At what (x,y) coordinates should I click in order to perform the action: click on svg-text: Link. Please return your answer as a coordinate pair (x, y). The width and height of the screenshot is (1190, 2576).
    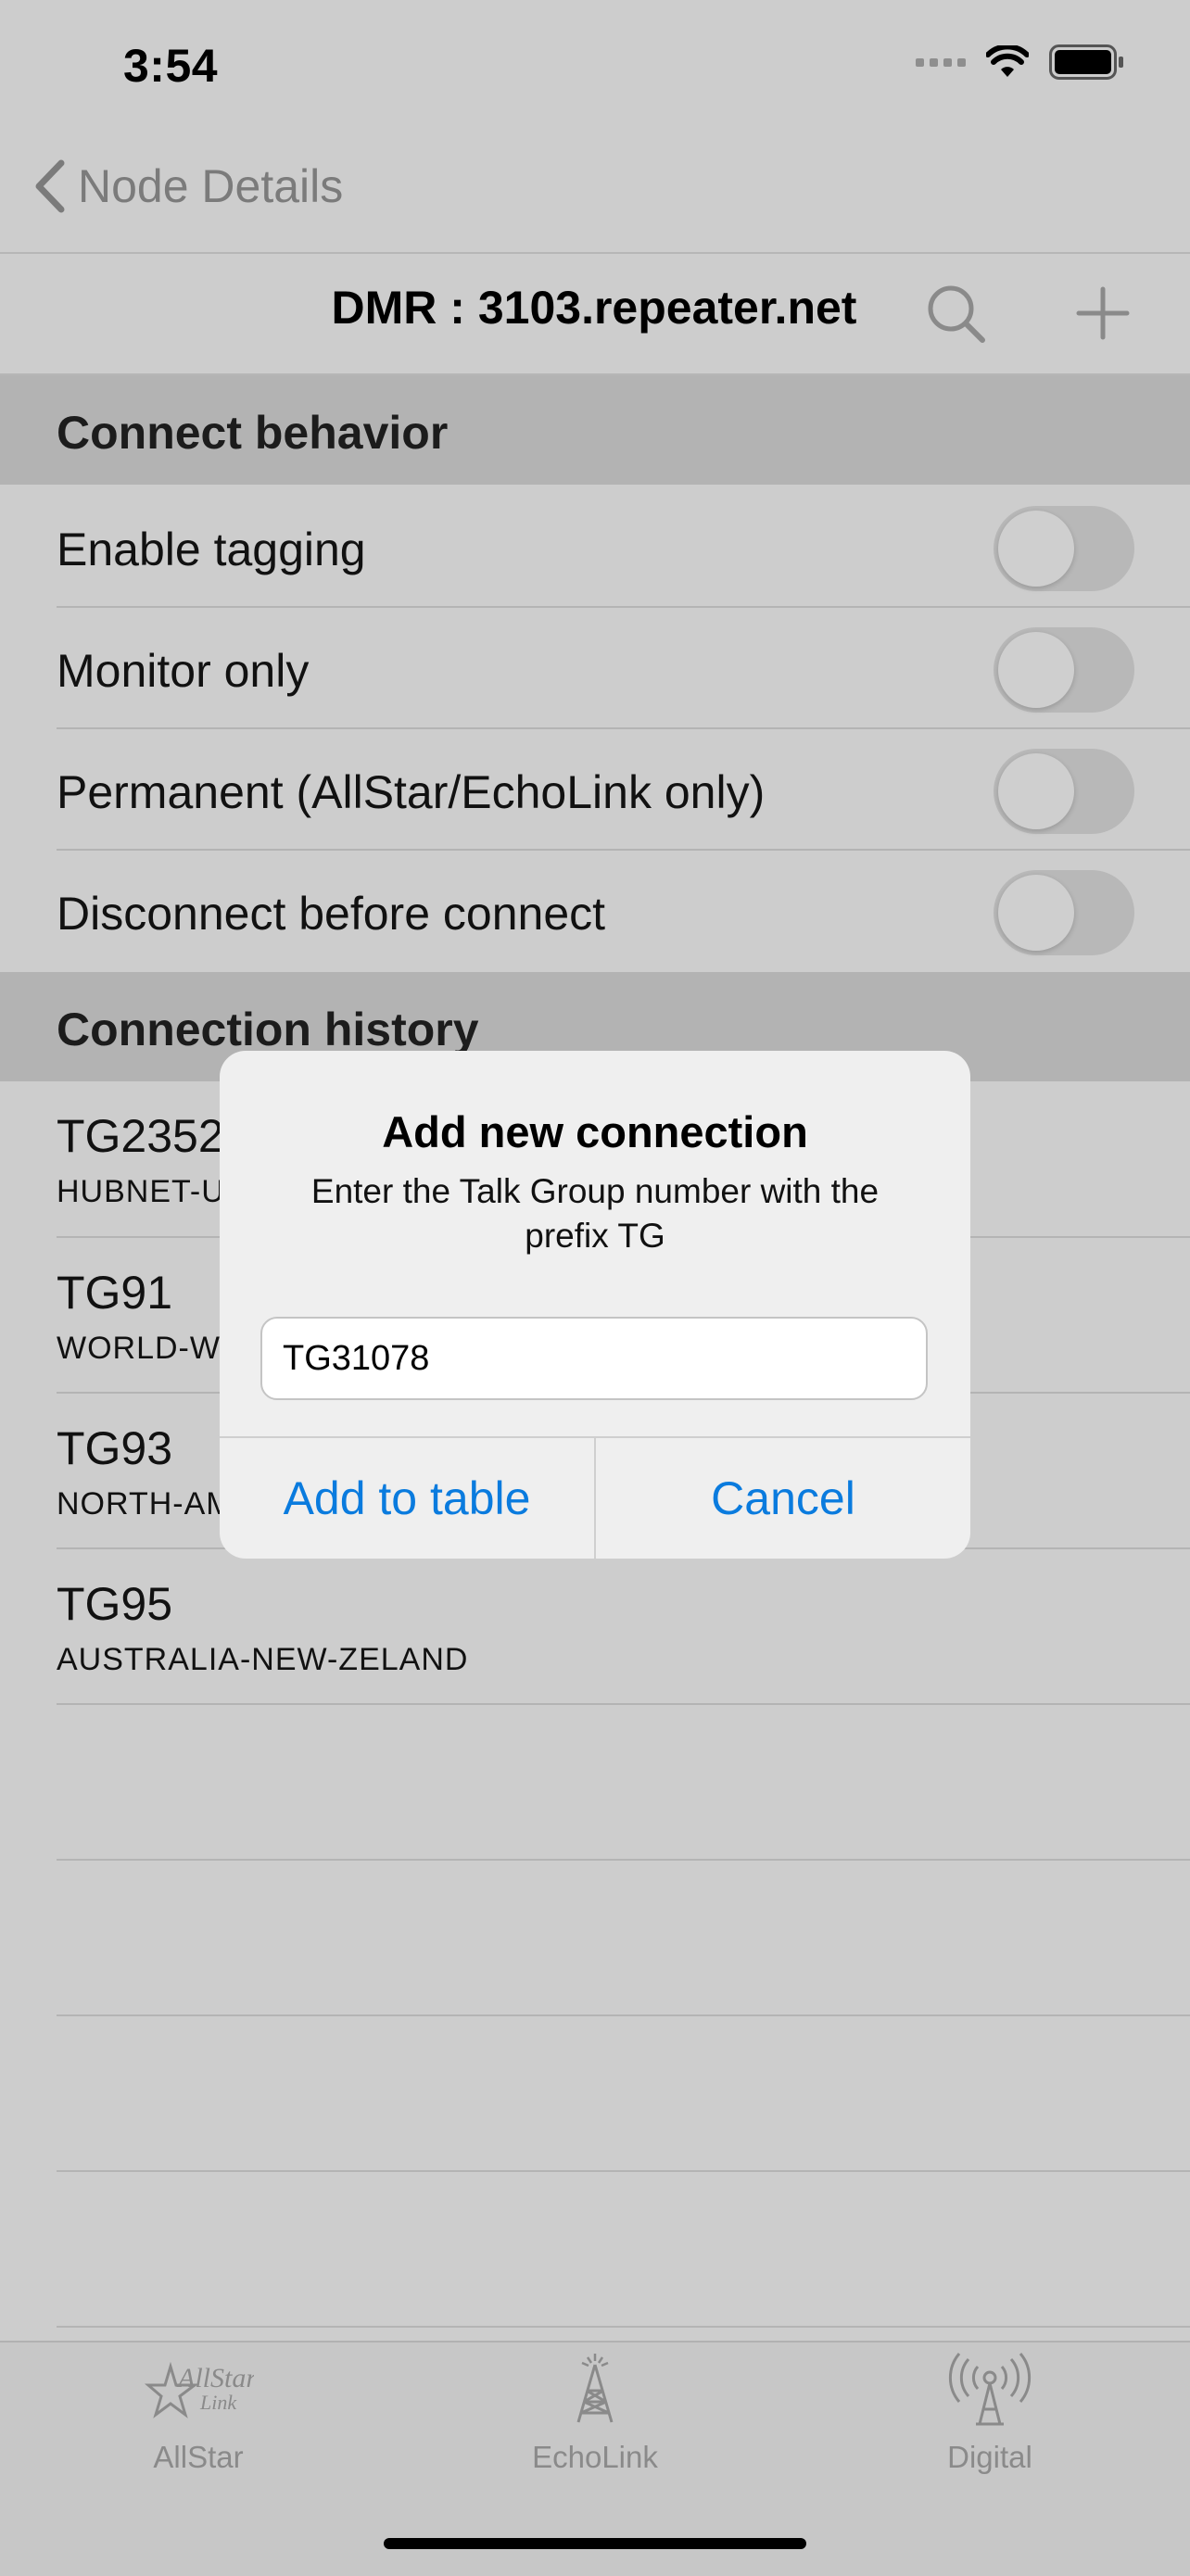
    Looking at the image, I should click on (218, 2402).